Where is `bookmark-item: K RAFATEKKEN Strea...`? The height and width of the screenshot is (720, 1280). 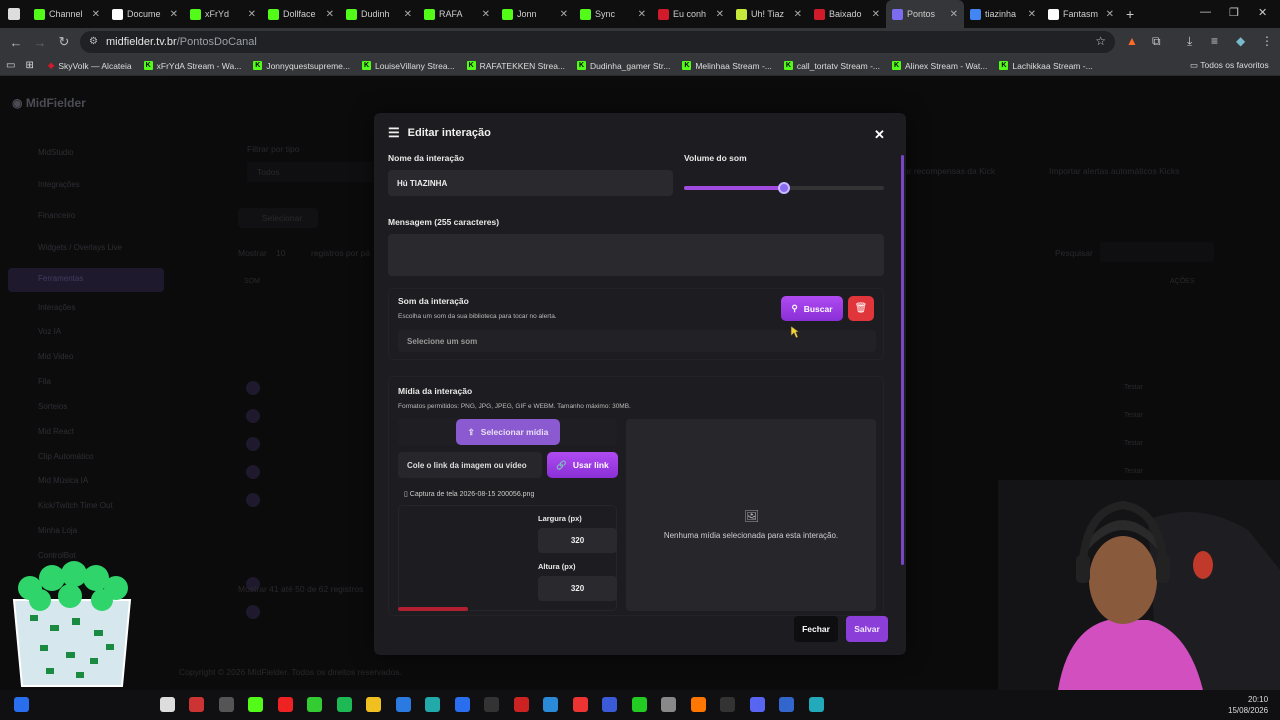
bookmark-item: K RAFATEKKEN Strea... is located at coordinates (515, 65).